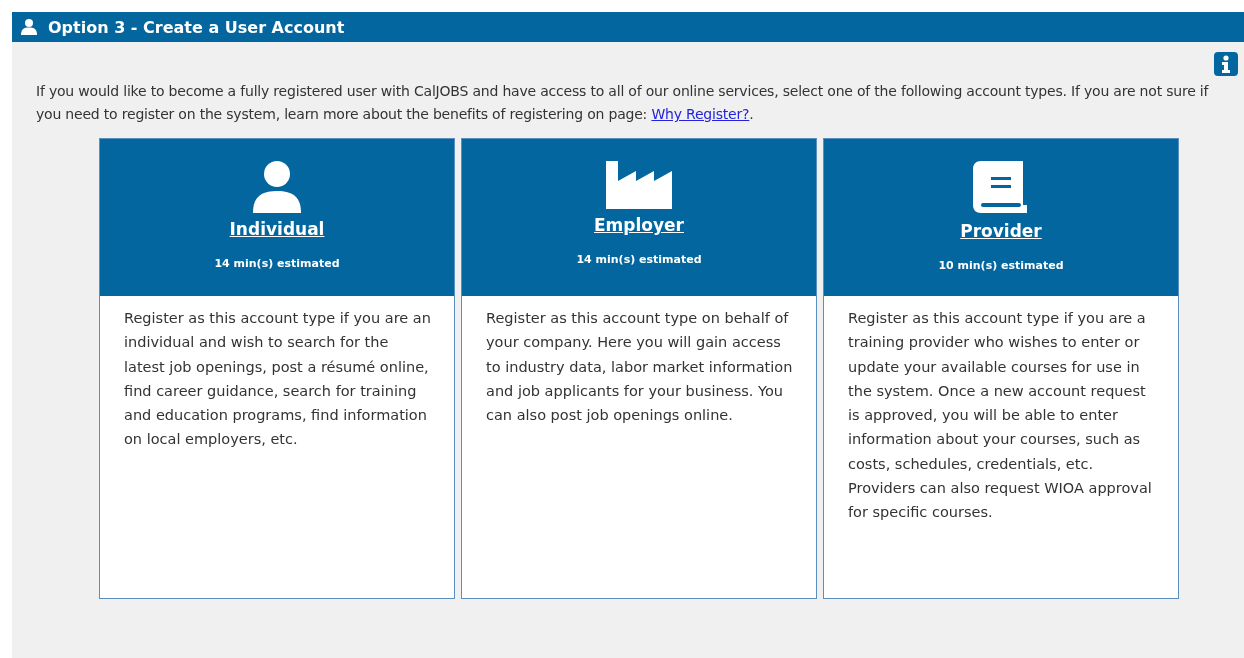  I want to click on section-title: Option 3 - Create a User Account, so click(196, 27).